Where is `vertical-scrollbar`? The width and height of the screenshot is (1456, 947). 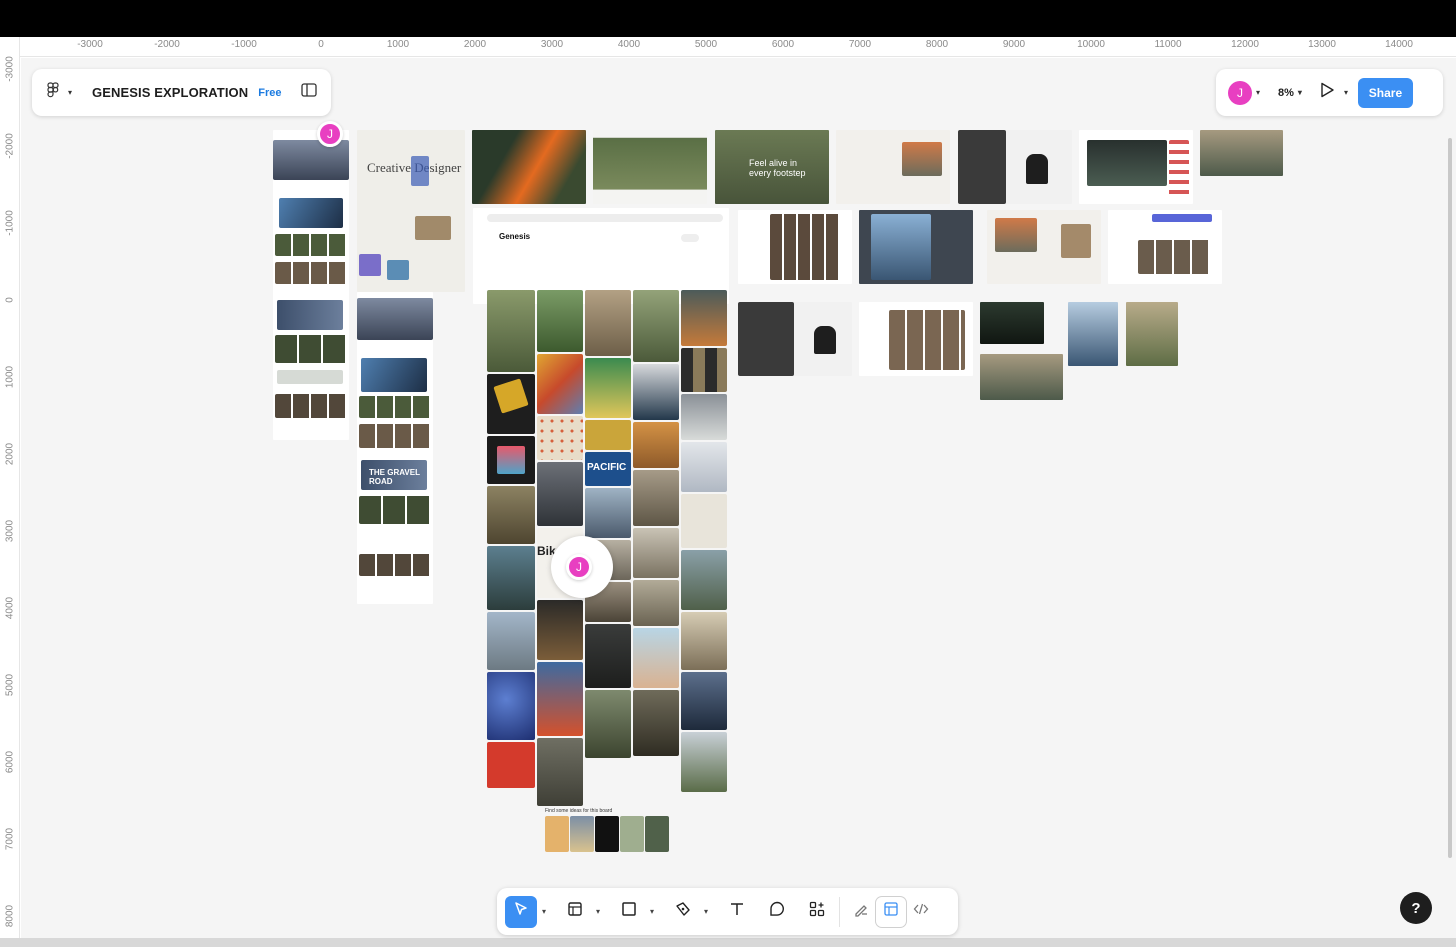
vertical-scrollbar is located at coordinates (1450, 498).